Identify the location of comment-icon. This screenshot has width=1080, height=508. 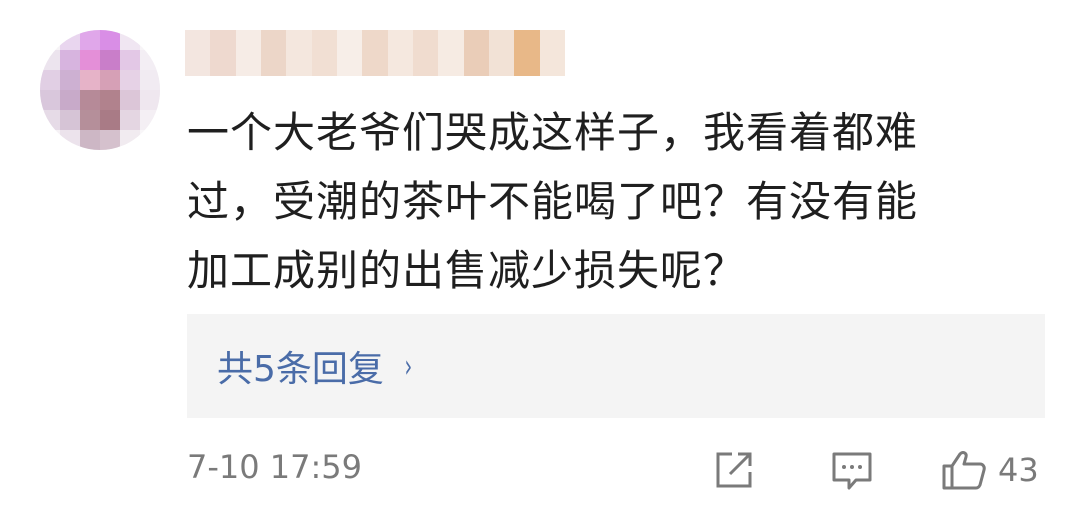
(852, 471).